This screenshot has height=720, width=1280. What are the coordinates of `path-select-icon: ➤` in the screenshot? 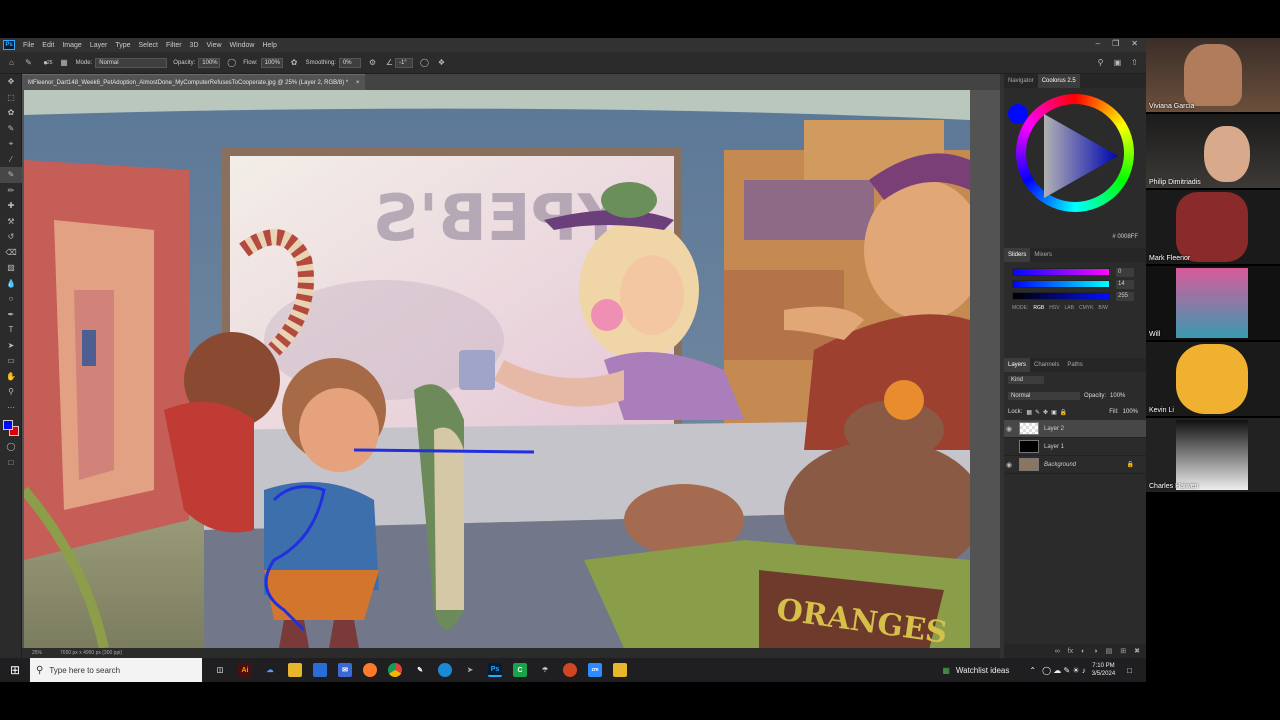 It's located at (11, 346).